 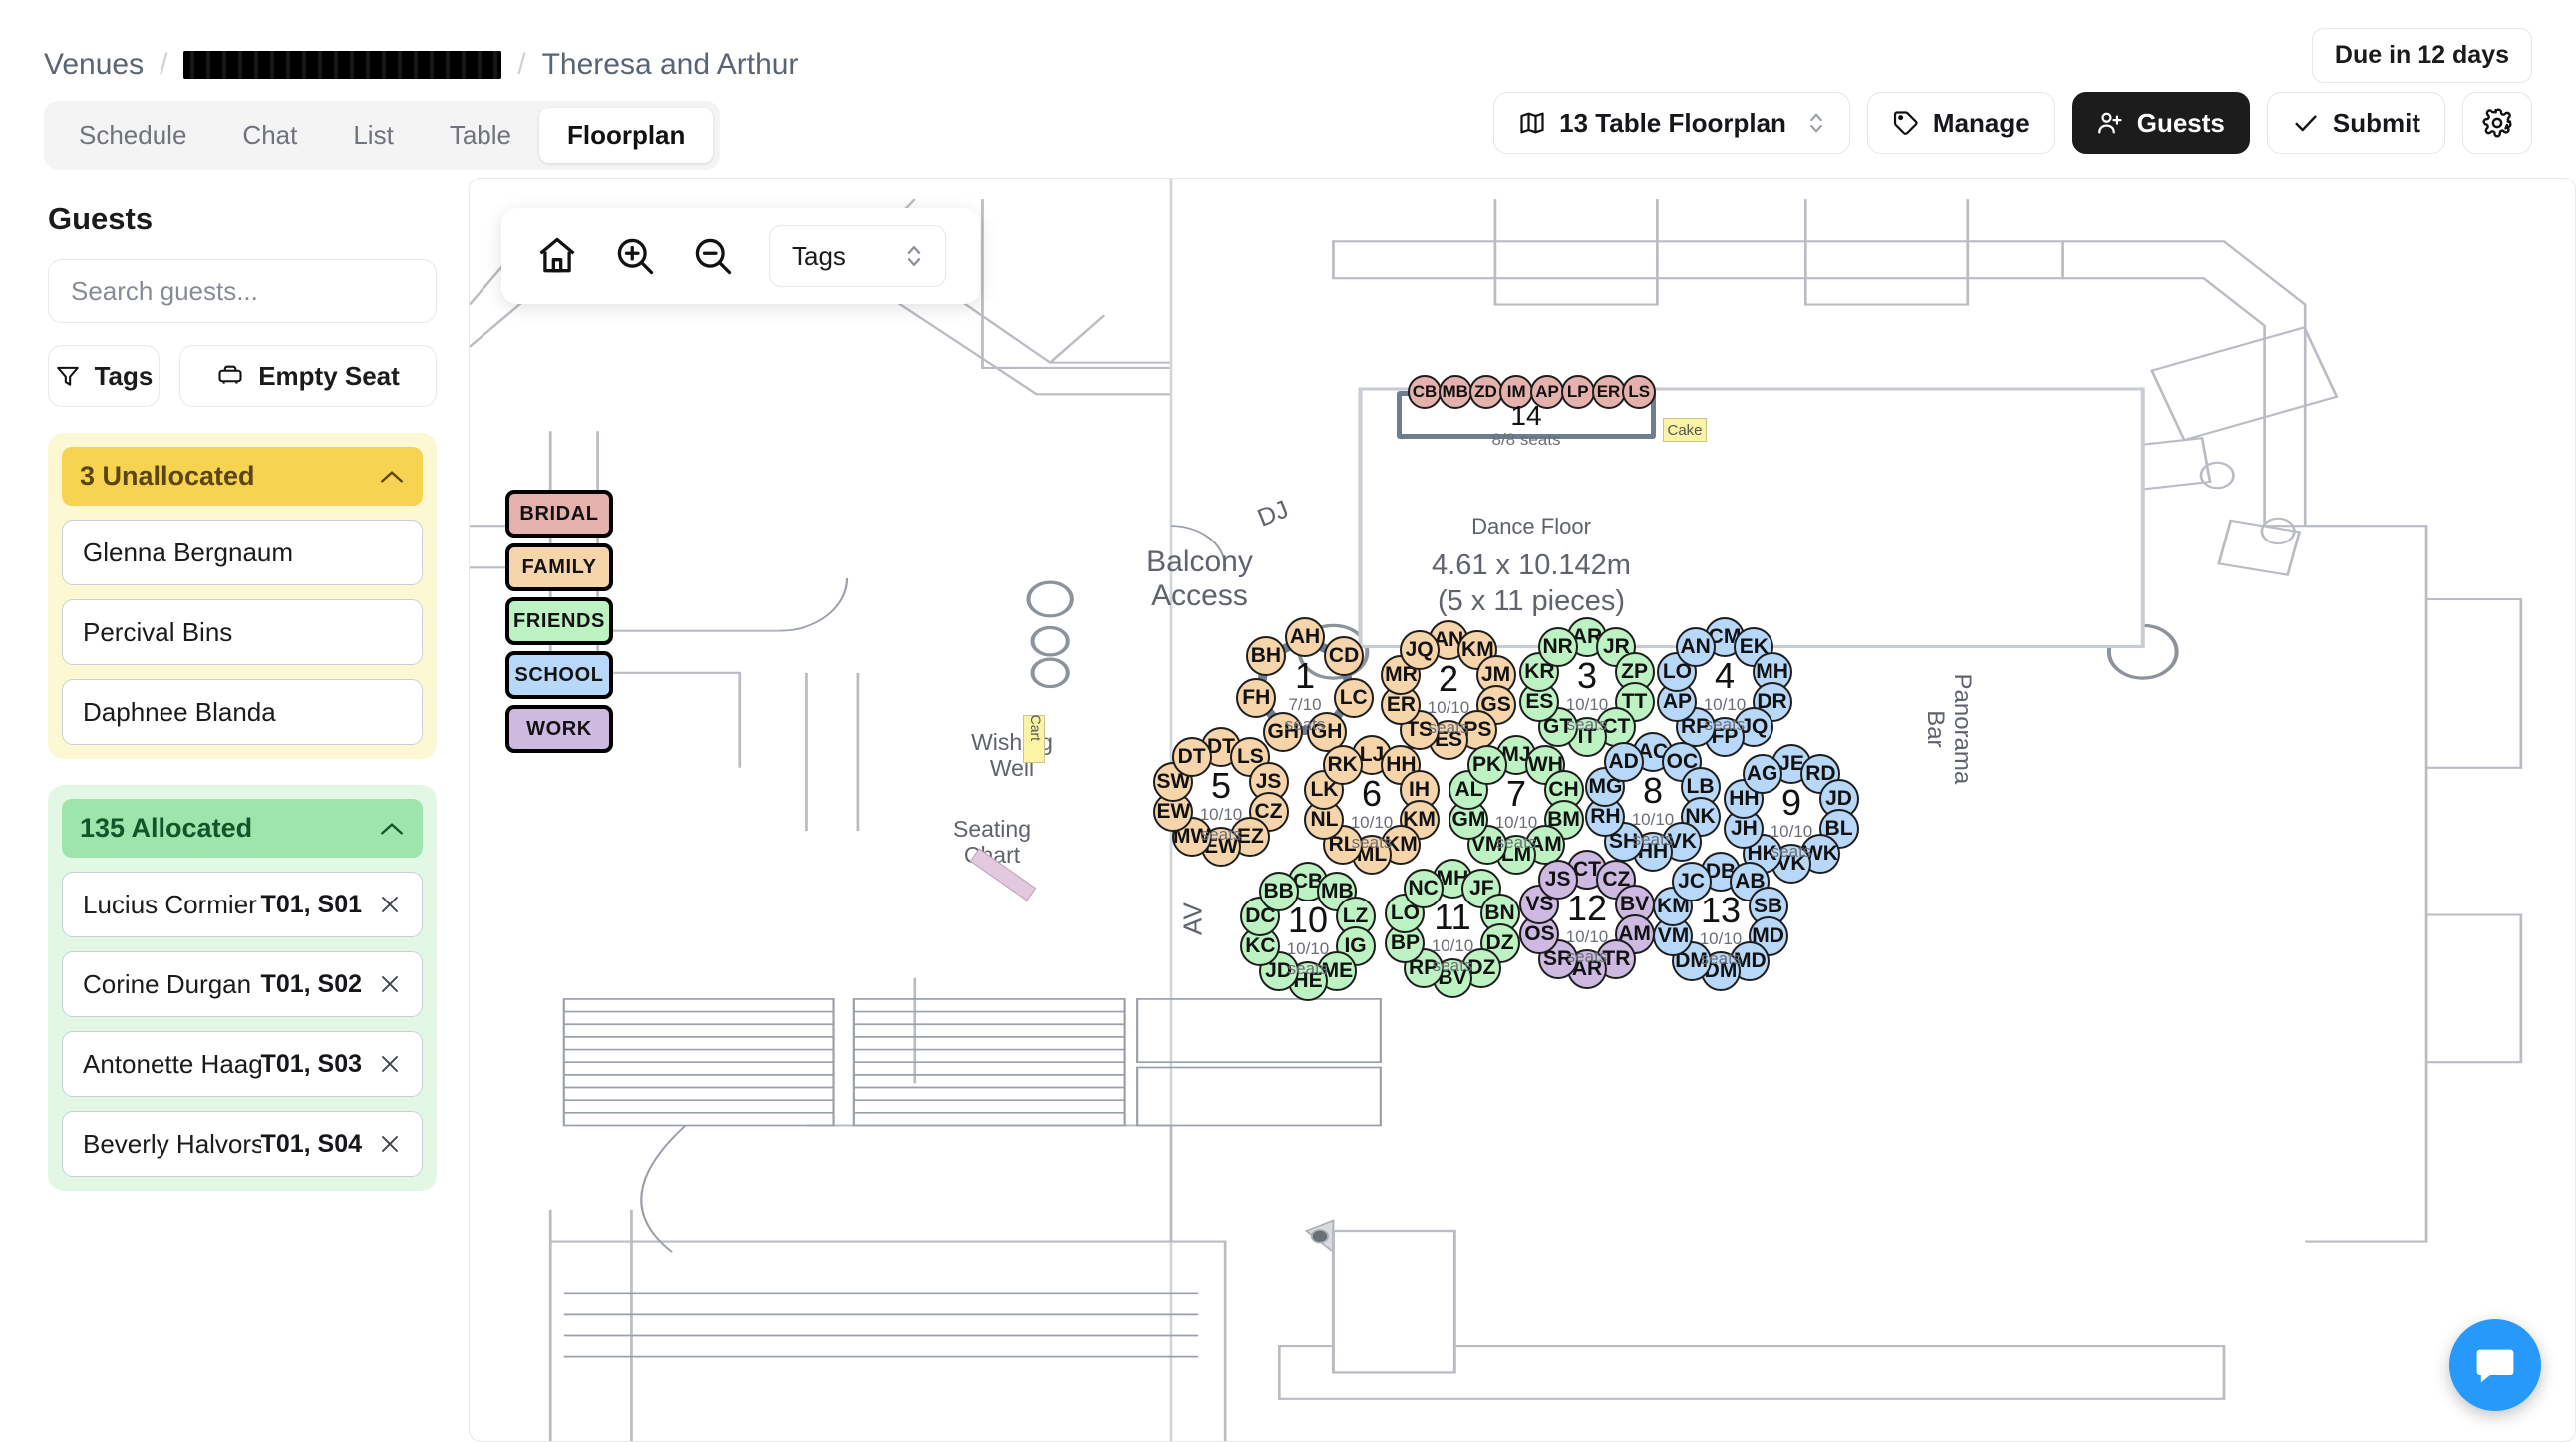 I want to click on tab-list: List, so click(x=373, y=136).